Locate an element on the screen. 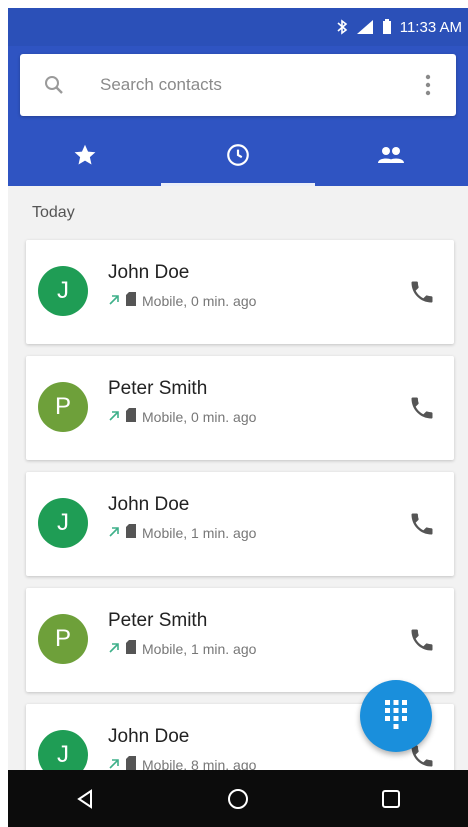 The height and width of the screenshot is (827, 468). tab-contacts is located at coordinates (391, 157).